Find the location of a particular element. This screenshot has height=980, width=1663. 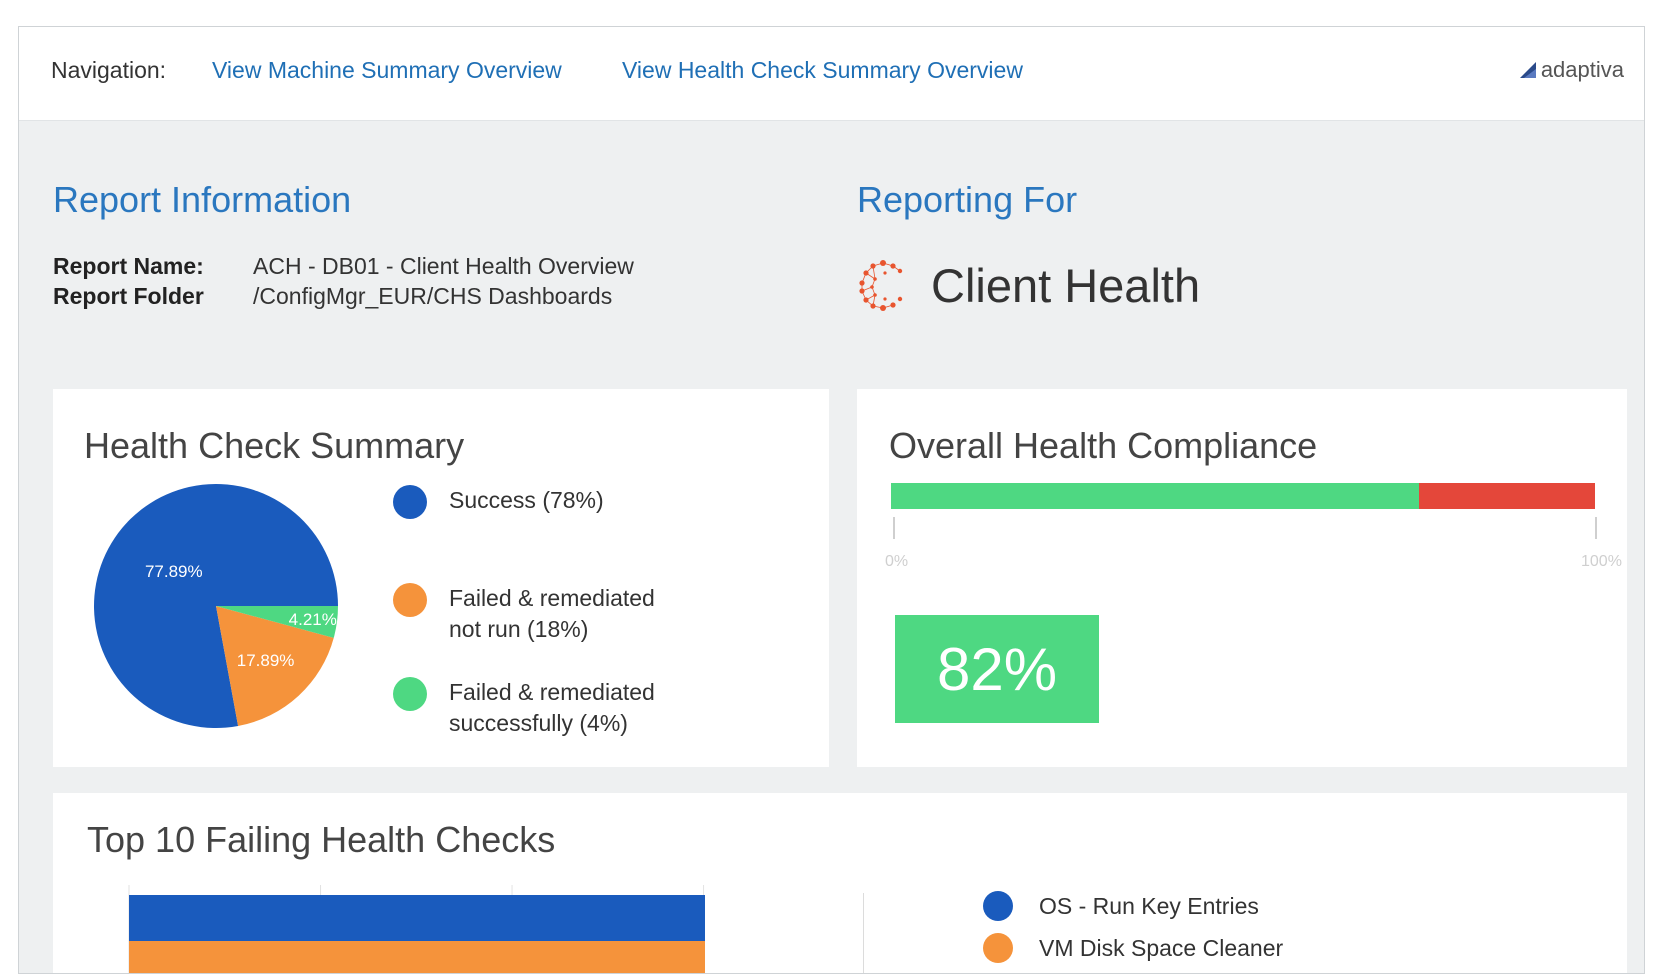

brand-logo: adaptiva is located at coordinates (1571, 70).